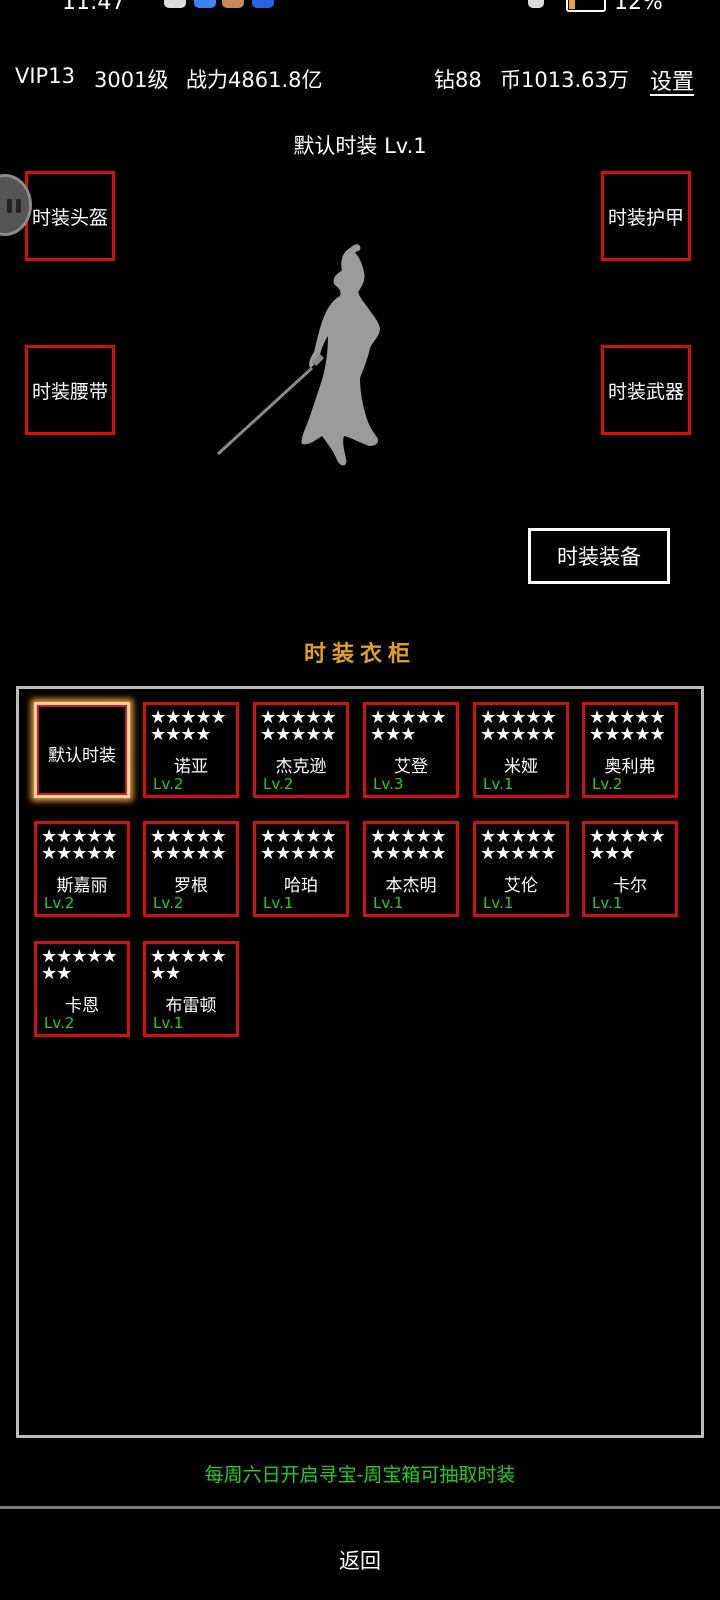 The height and width of the screenshot is (1600, 720). Describe the element at coordinates (70, 216) in the screenshot. I see `slot-helmet-button: 时装头盔` at that location.